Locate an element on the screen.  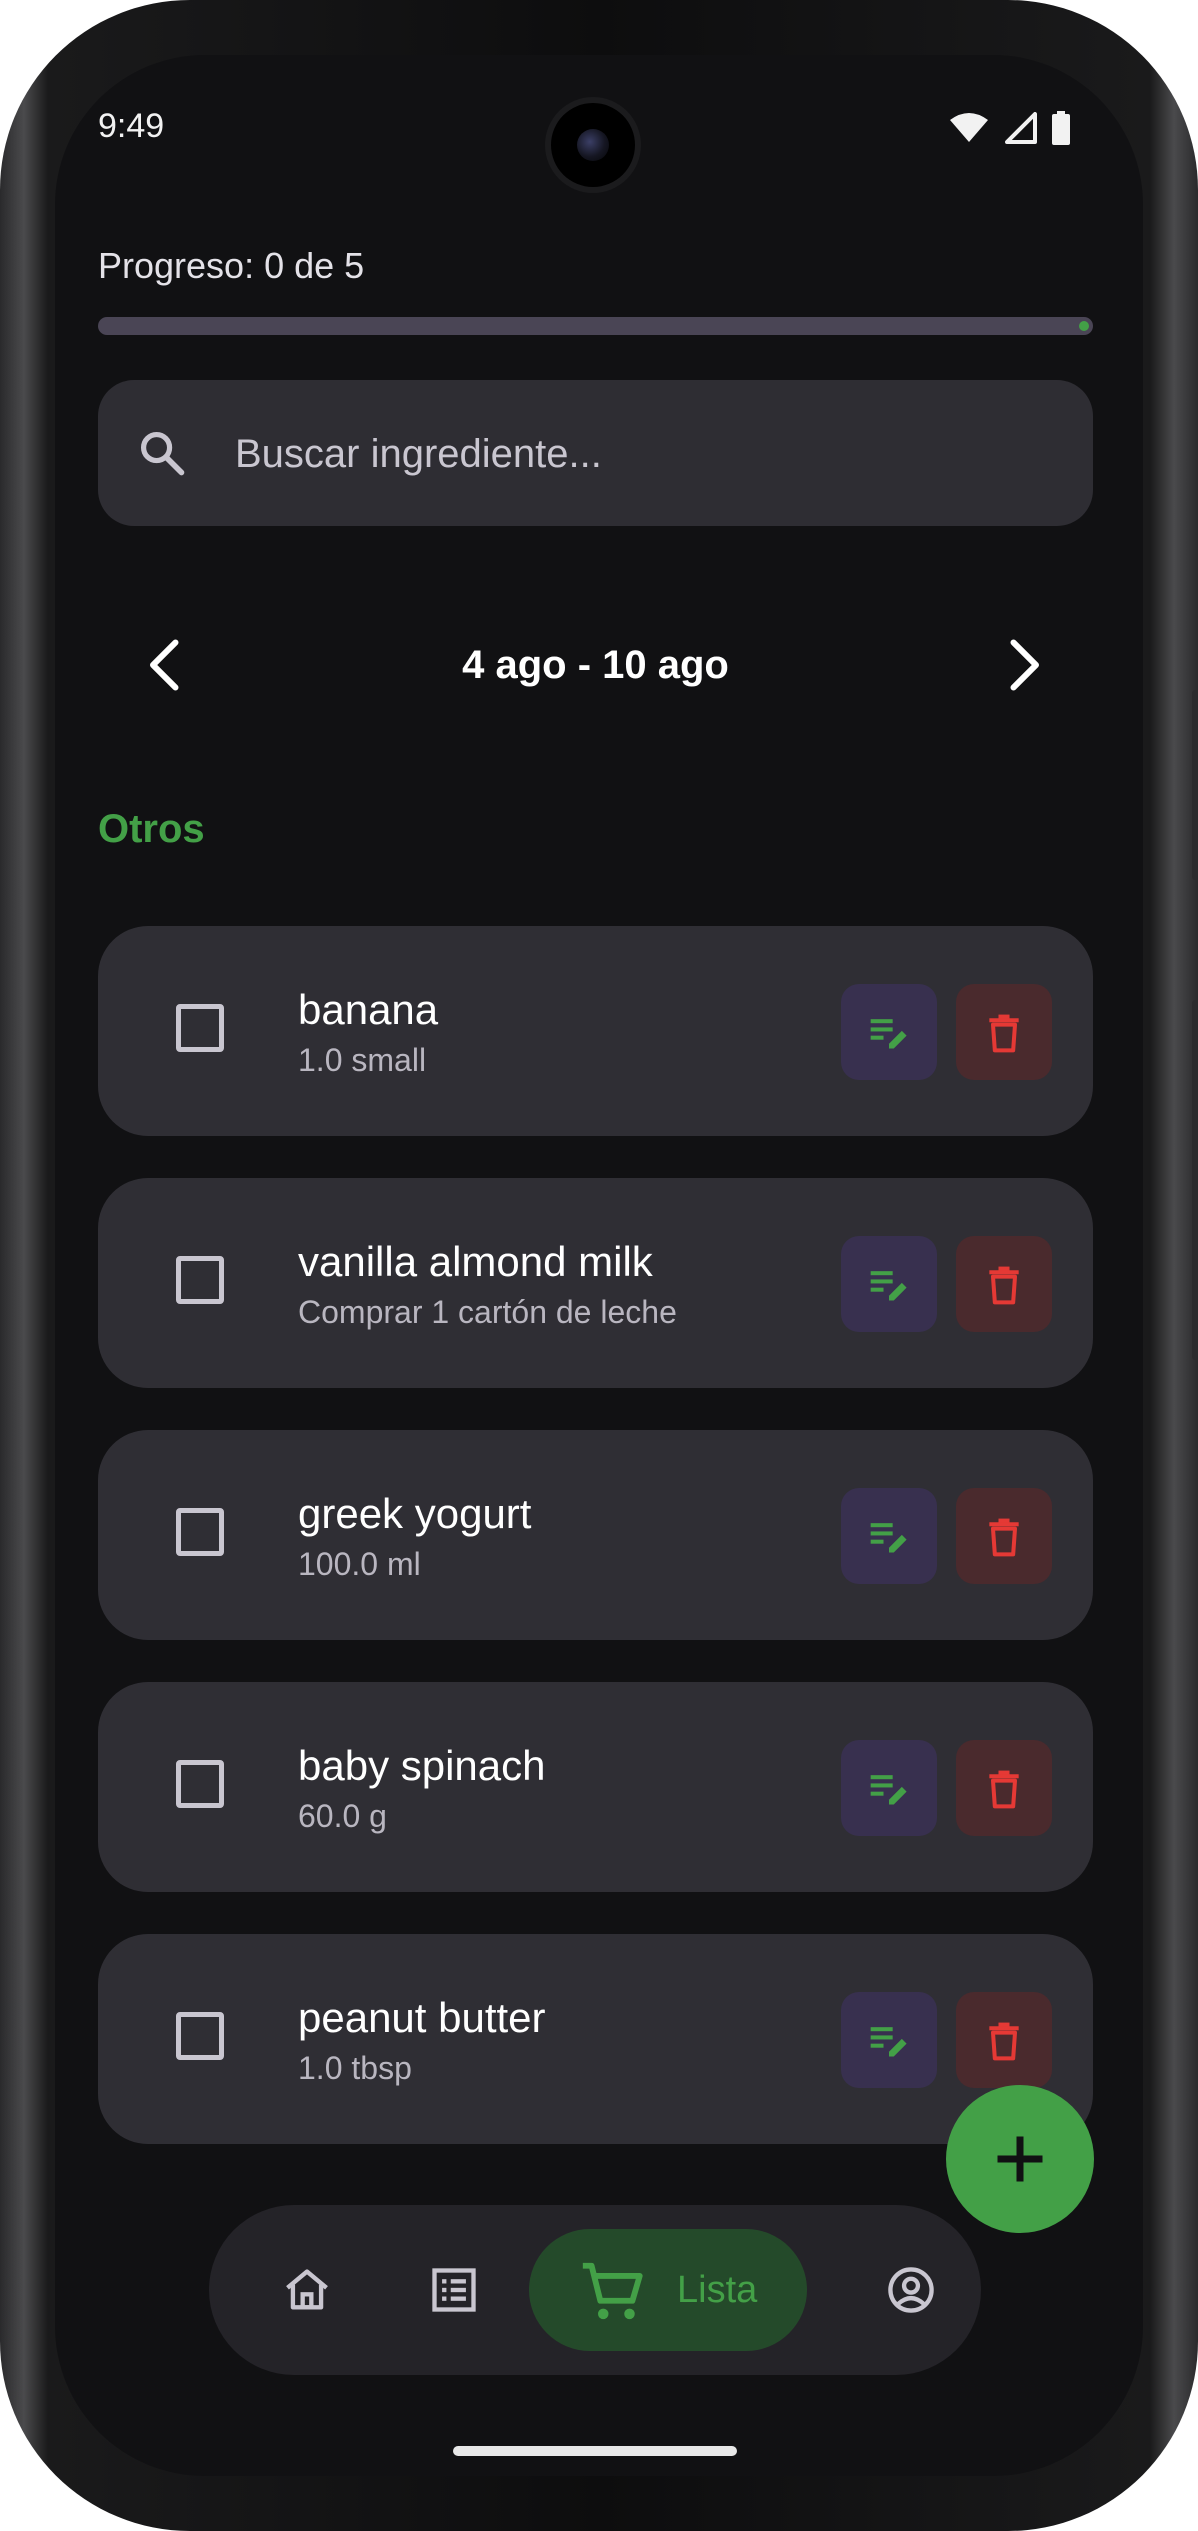
list-item: banana 1.0 small is located at coordinates (595, 1031).